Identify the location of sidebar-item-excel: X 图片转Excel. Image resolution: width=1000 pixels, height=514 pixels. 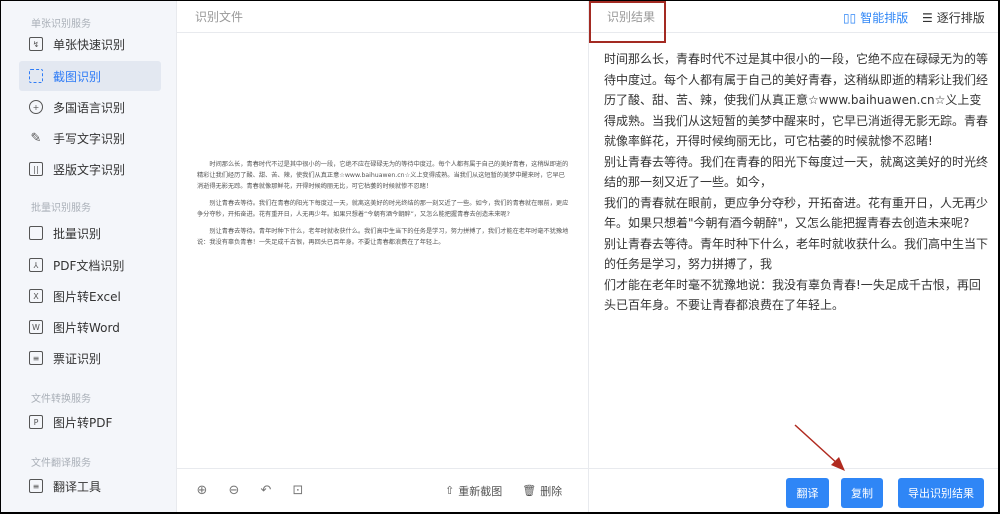
(90, 296).